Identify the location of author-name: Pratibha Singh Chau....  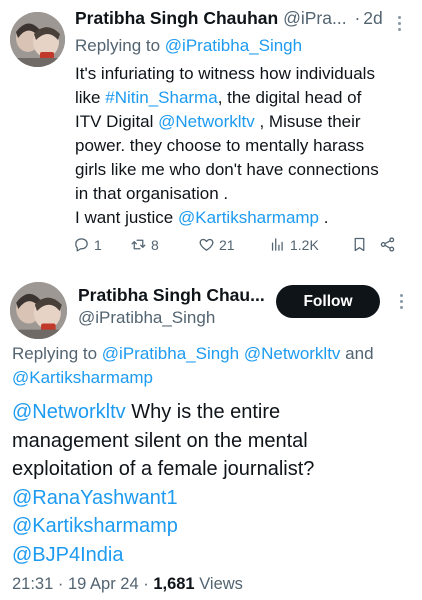
(171, 295).